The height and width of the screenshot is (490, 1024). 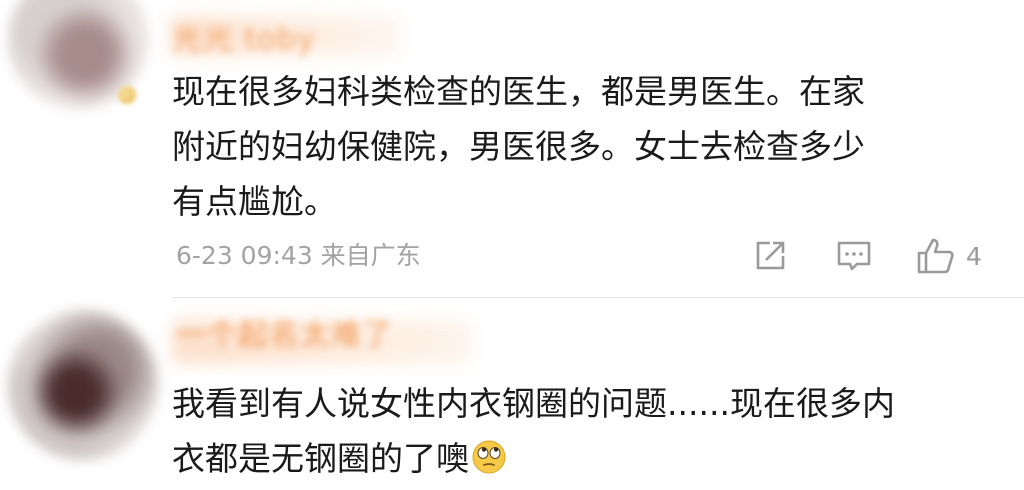 What do you see at coordinates (254, 201) in the screenshot?
I see `comment-text-line: 有点尴尬。` at bounding box center [254, 201].